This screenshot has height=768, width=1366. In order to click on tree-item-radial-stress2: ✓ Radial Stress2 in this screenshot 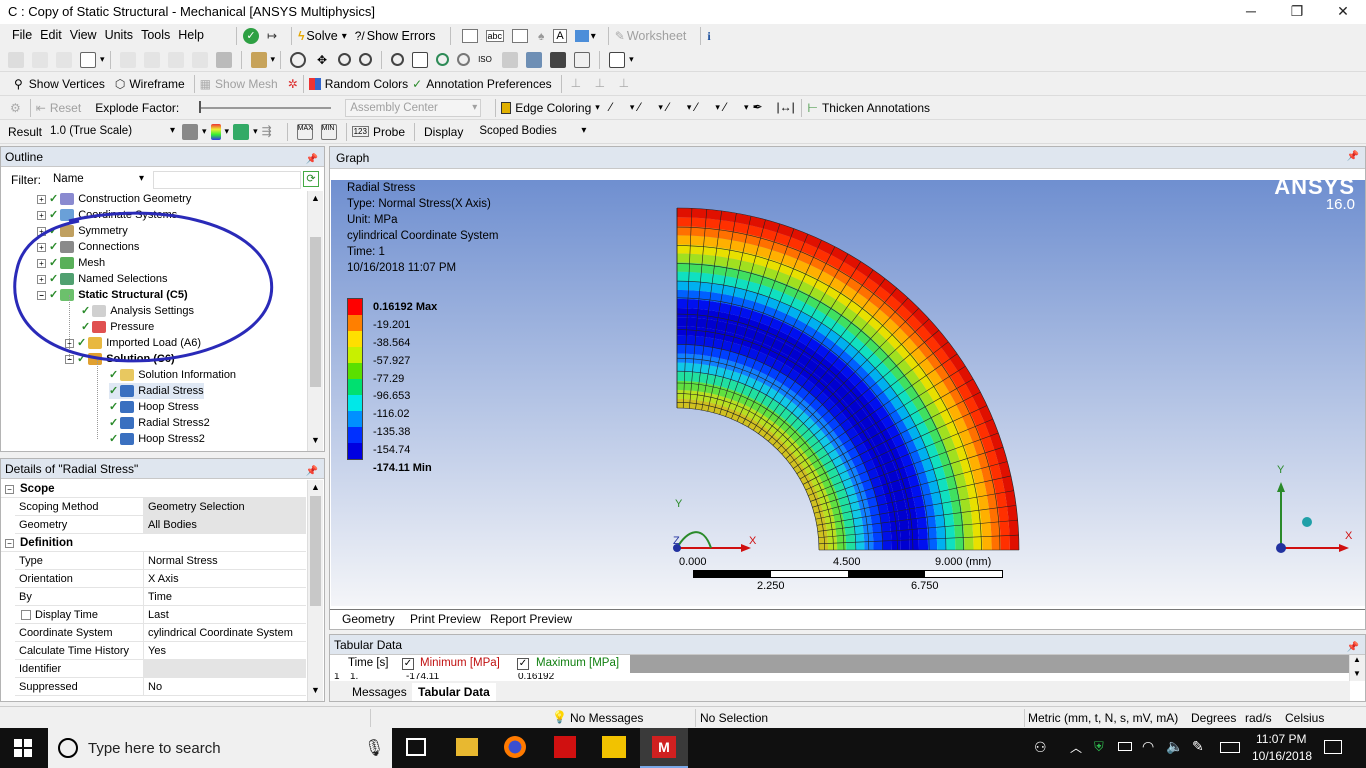, I will do `click(159, 423)`.